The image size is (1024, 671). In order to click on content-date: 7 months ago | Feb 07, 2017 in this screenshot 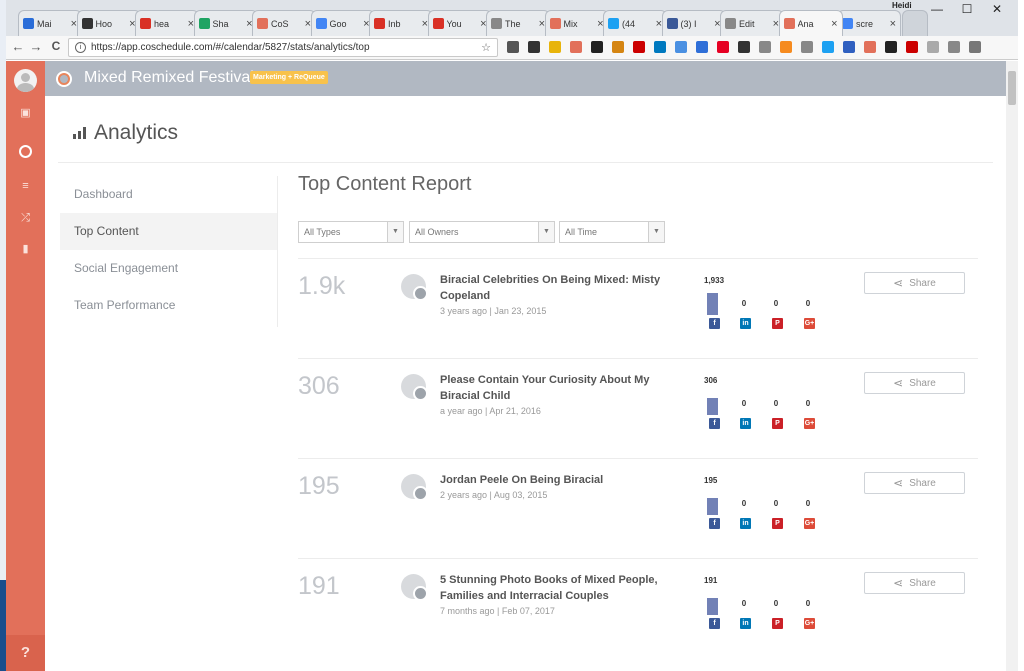, I will do `click(497, 611)`.